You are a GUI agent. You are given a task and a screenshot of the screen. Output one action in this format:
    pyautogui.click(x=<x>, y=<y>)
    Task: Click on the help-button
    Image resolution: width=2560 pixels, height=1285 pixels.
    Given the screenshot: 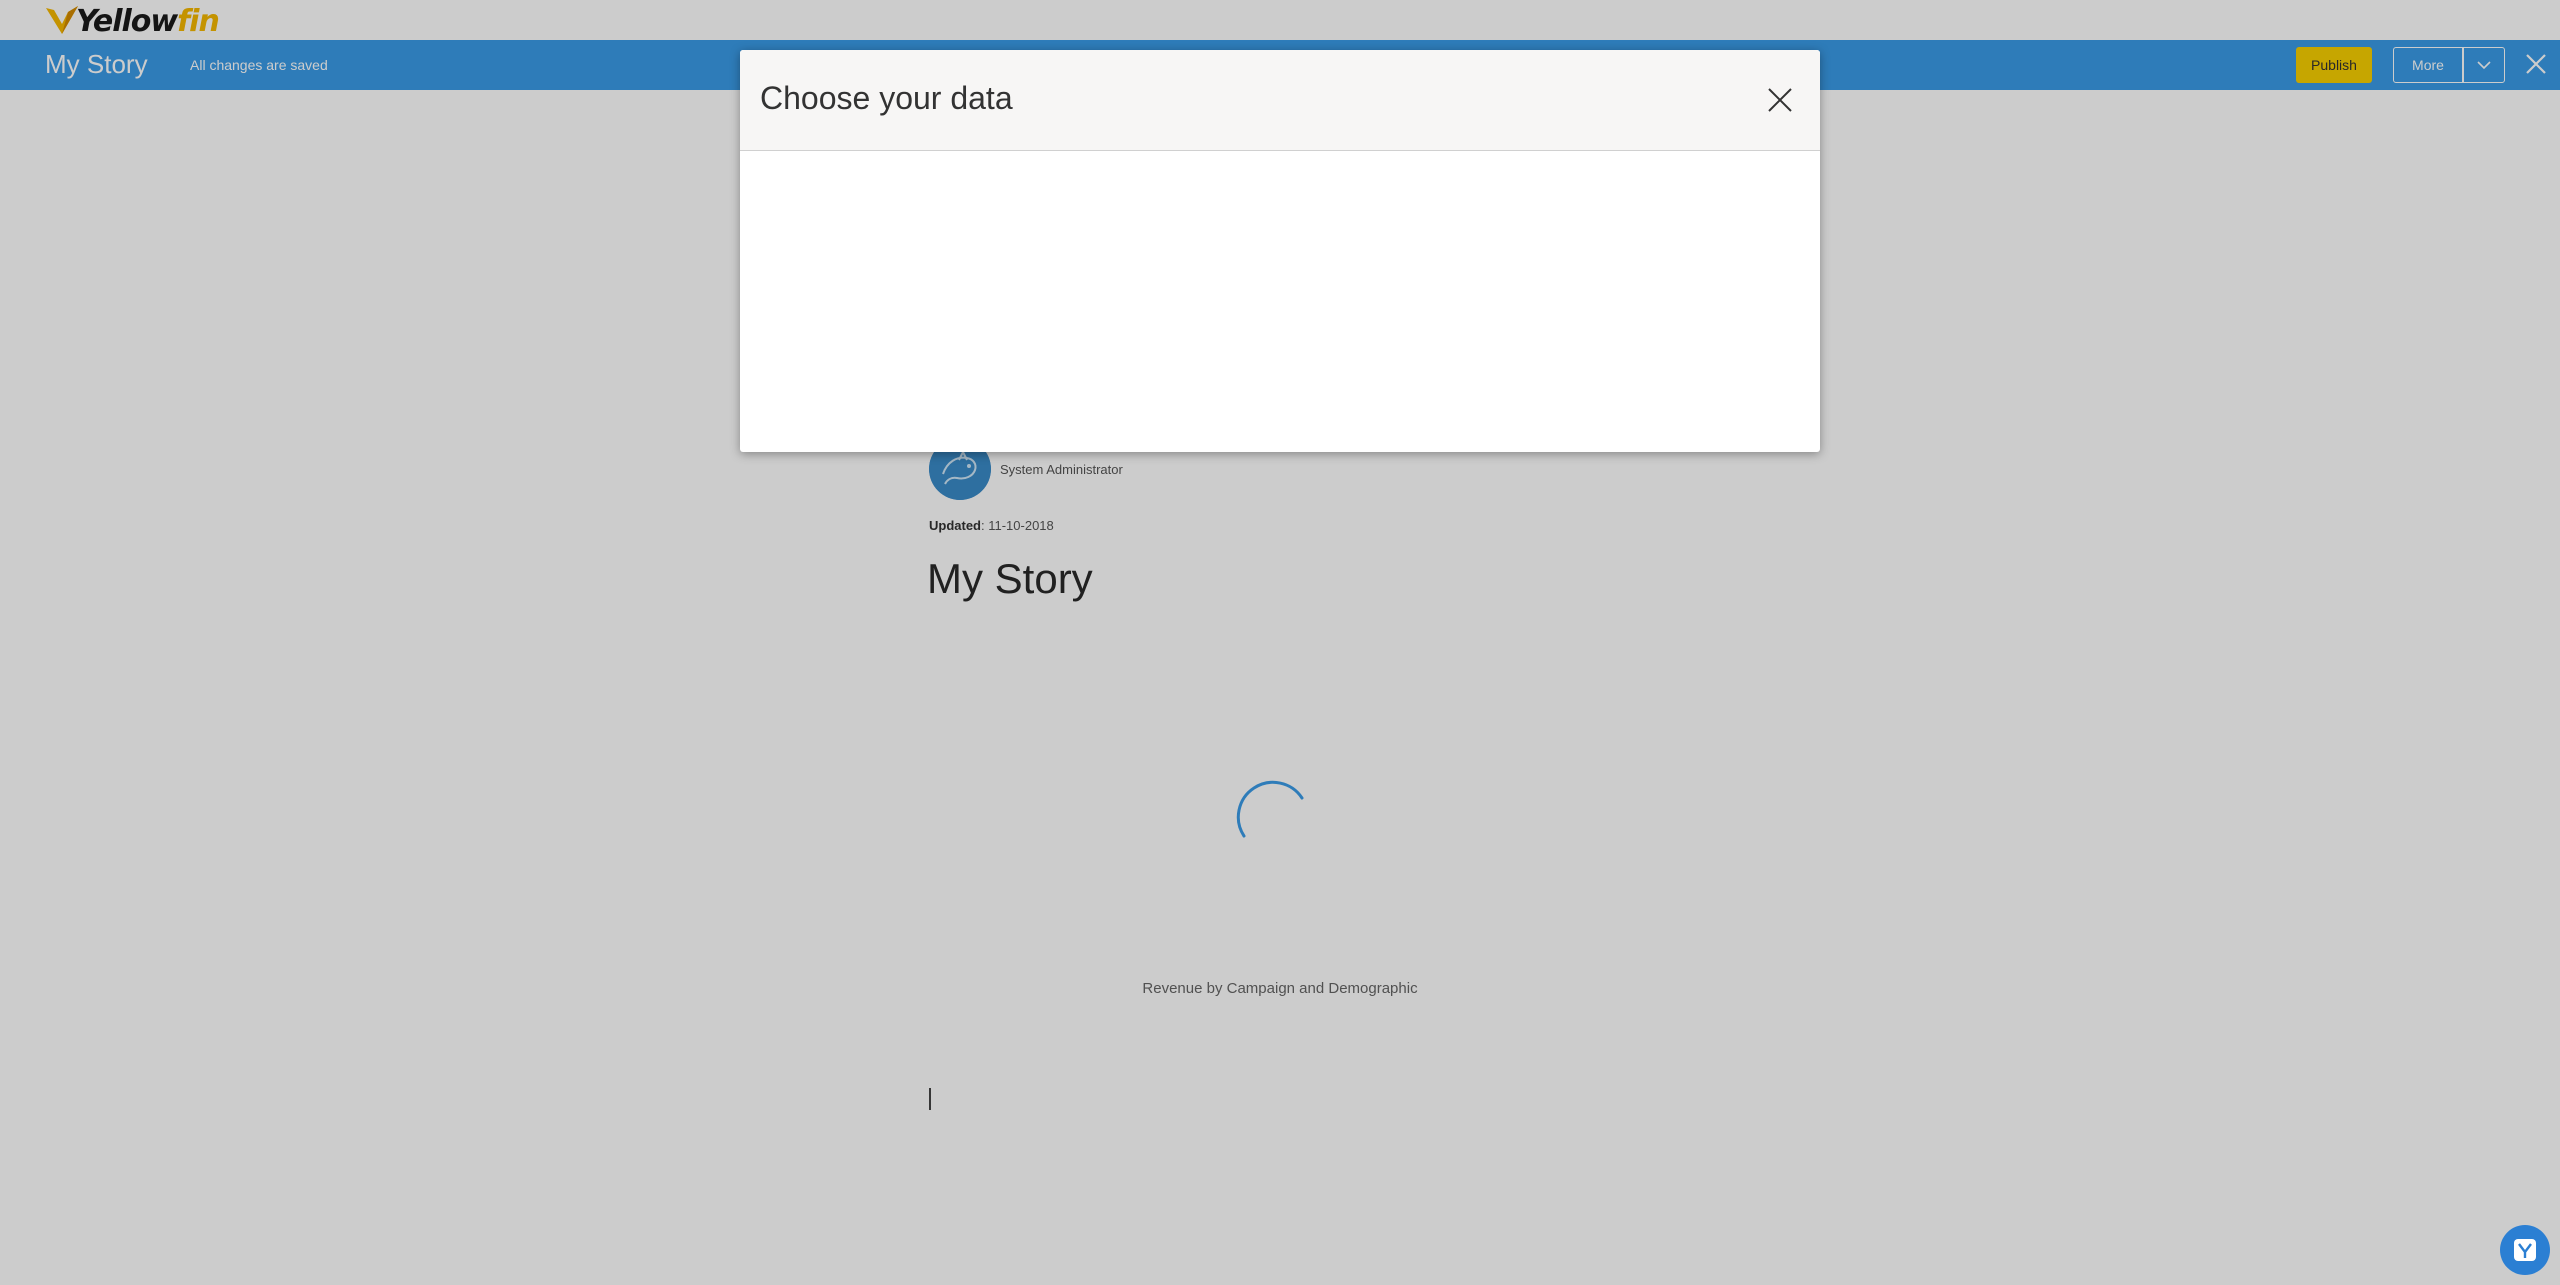 What is the action you would take?
    pyautogui.click(x=2525, y=1250)
    